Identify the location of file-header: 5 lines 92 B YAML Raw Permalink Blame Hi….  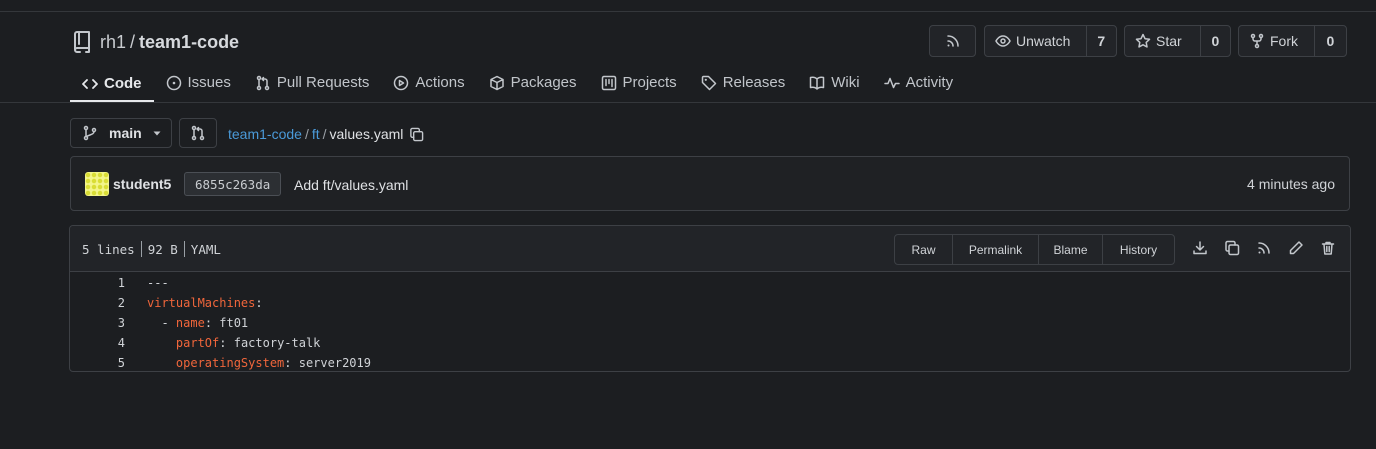
(710, 249).